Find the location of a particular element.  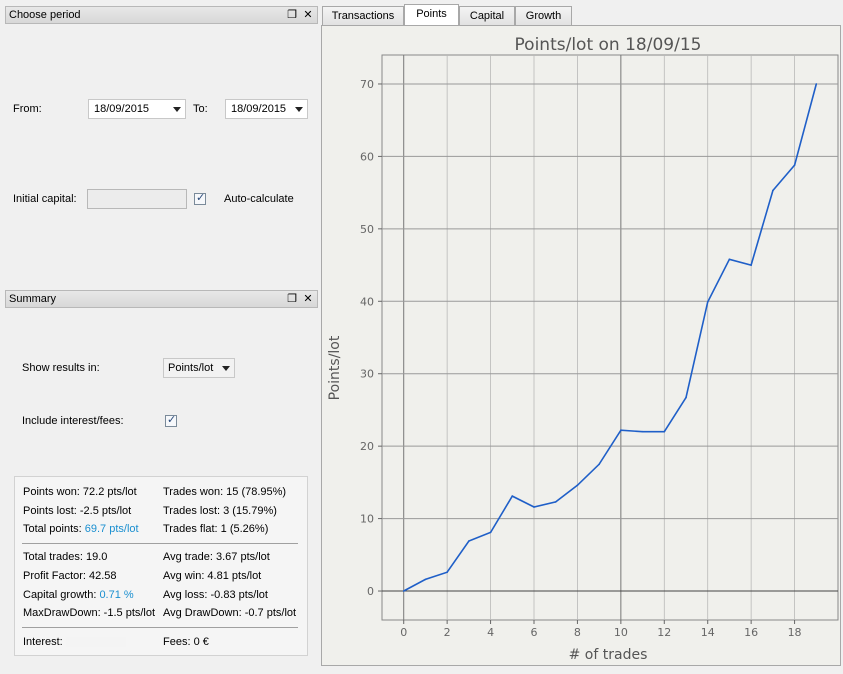

choose-period-title: Choose period is located at coordinates (45, 15).